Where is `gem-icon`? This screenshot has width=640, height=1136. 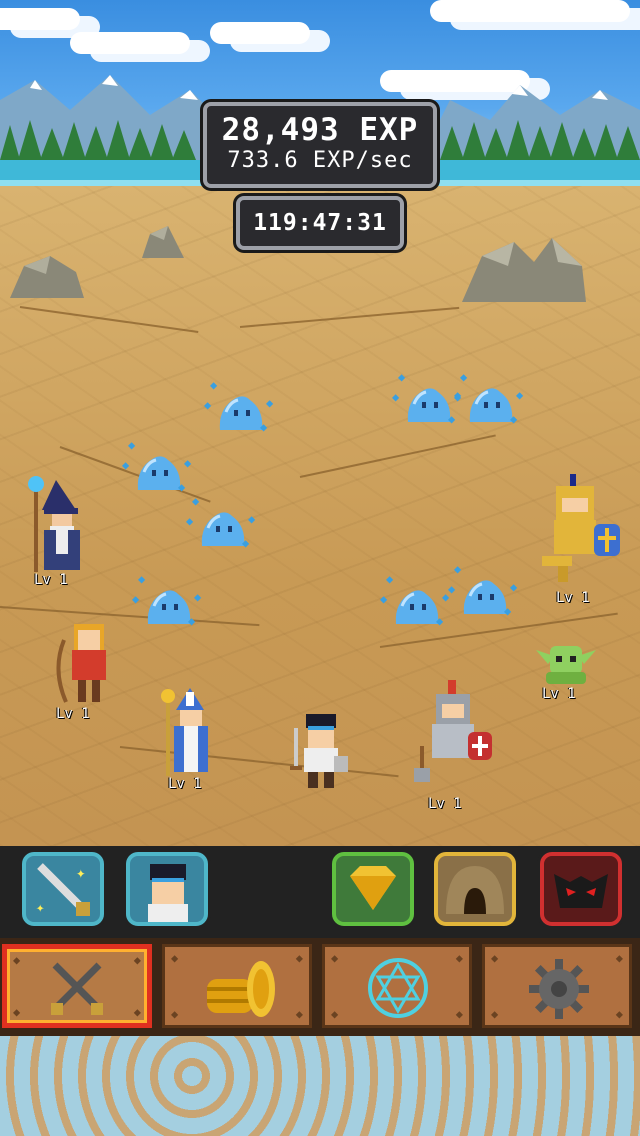 gem-icon is located at coordinates (373, 888).